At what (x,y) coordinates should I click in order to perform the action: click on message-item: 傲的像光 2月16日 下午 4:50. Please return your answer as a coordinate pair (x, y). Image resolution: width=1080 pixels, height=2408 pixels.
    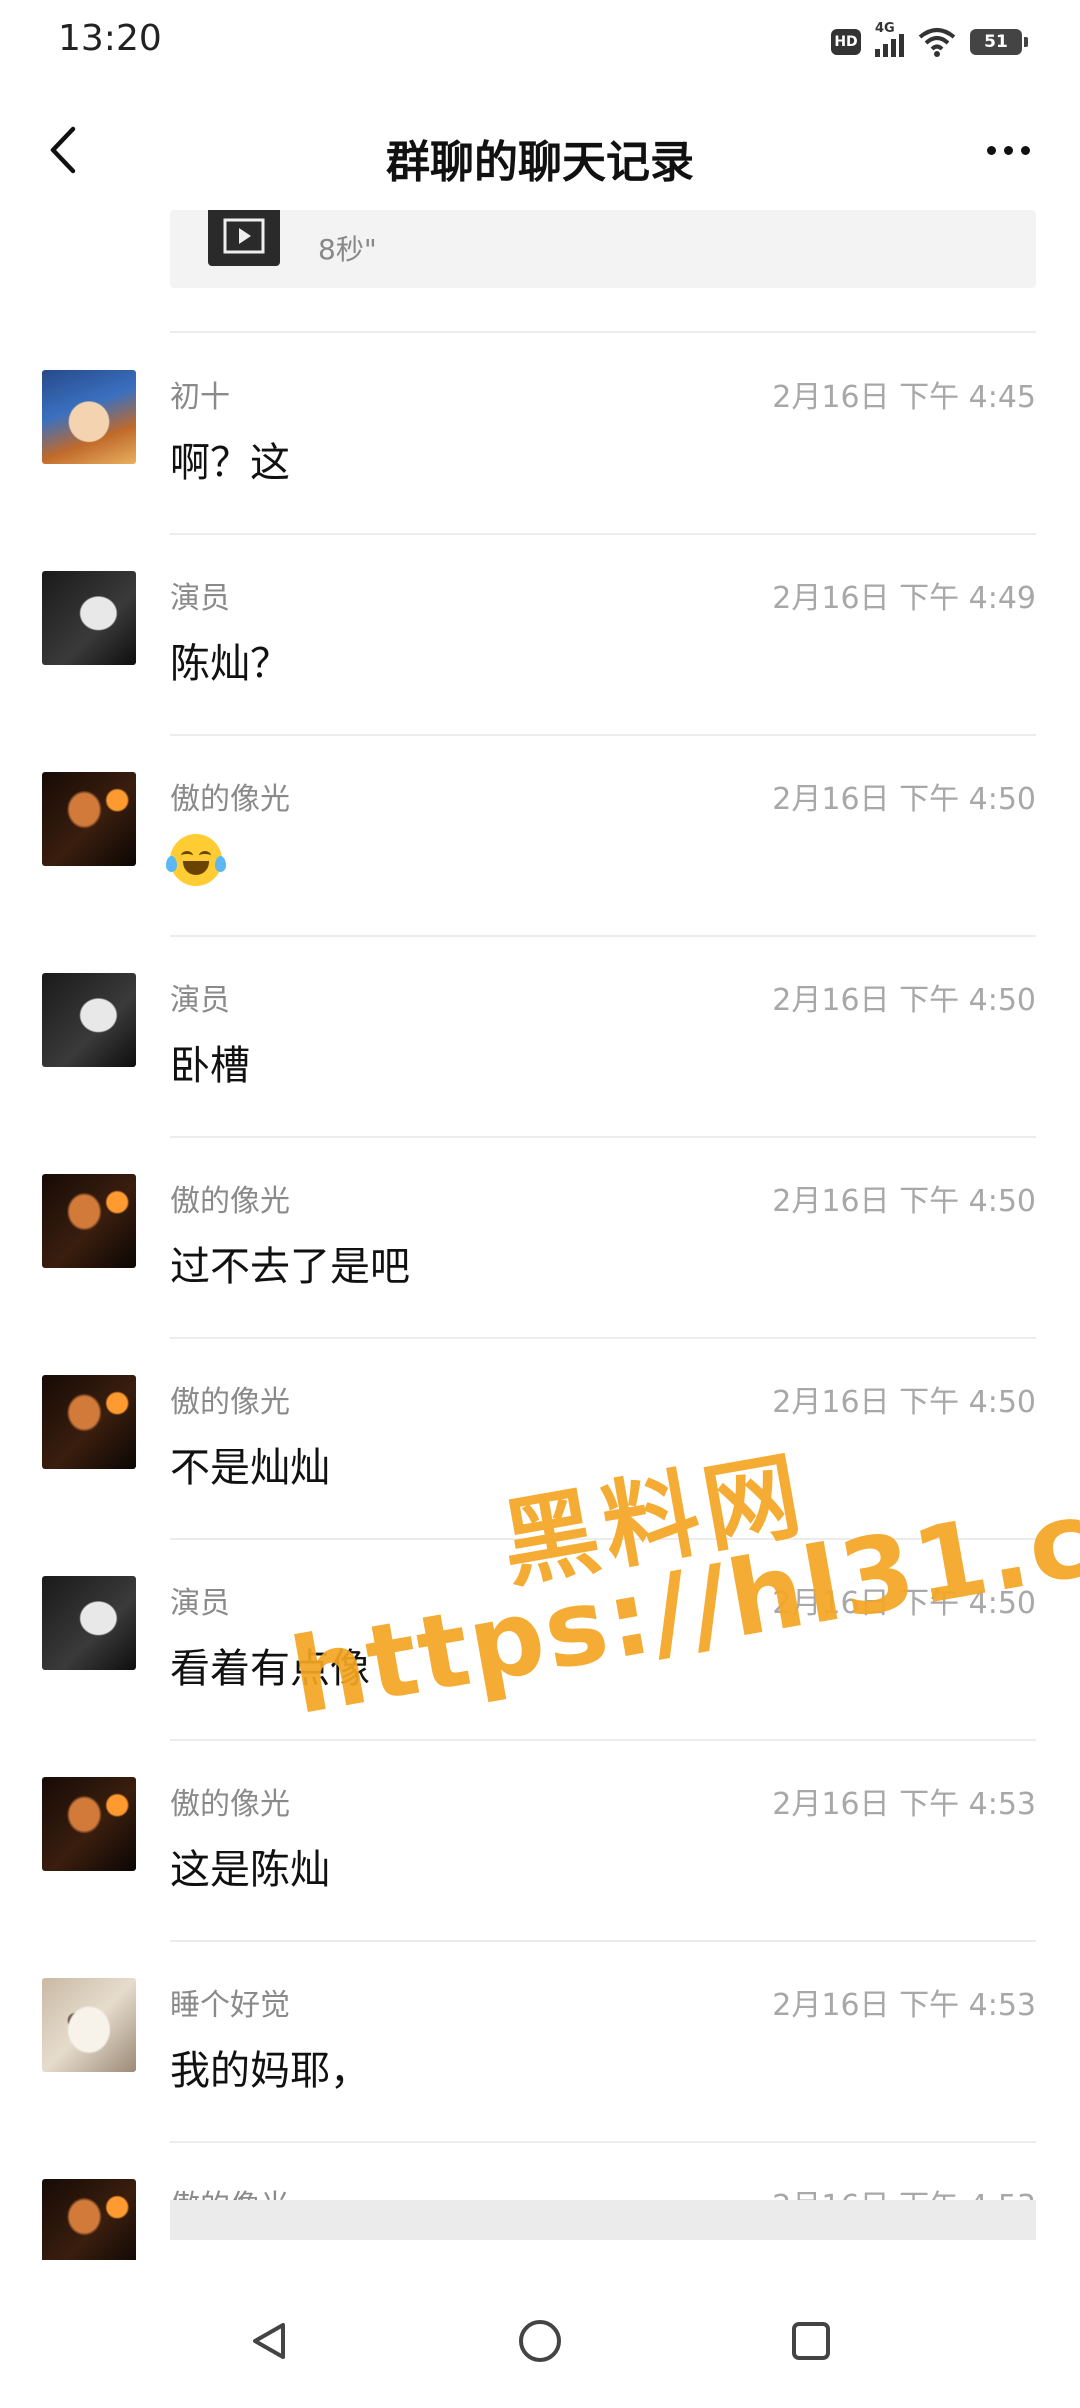
    Looking at the image, I should click on (540, 836).